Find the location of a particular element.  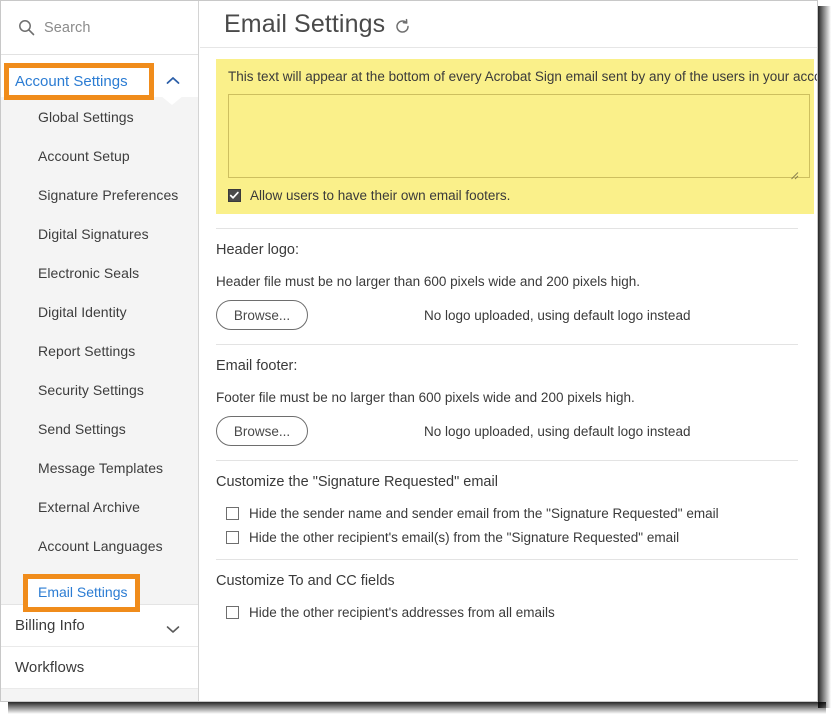

chevron-up-icon is located at coordinates (173, 78).